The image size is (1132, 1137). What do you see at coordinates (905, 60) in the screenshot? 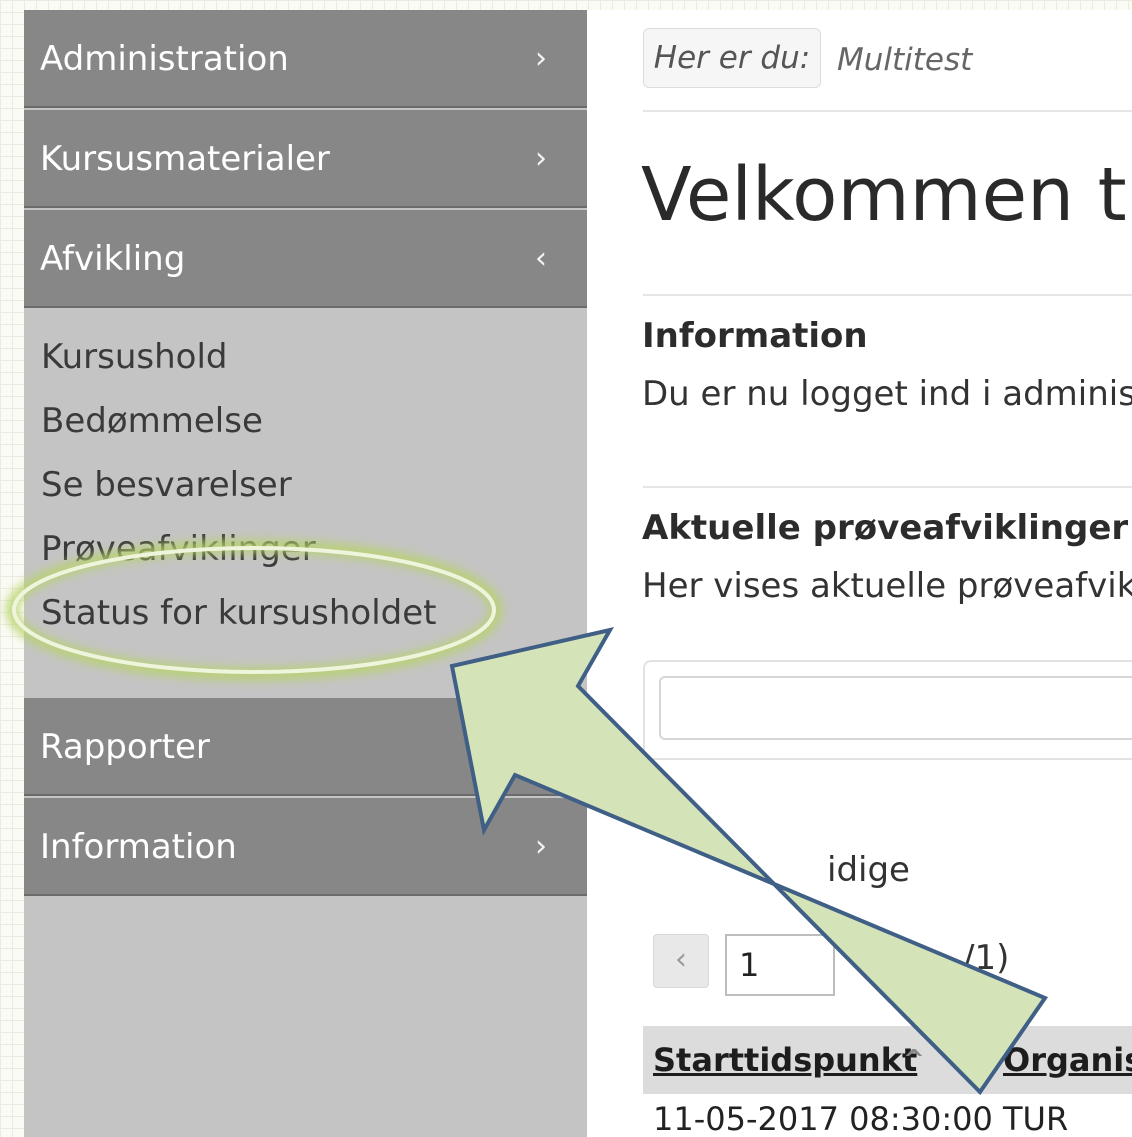
I see `breadcrumb-current: Multitest` at bounding box center [905, 60].